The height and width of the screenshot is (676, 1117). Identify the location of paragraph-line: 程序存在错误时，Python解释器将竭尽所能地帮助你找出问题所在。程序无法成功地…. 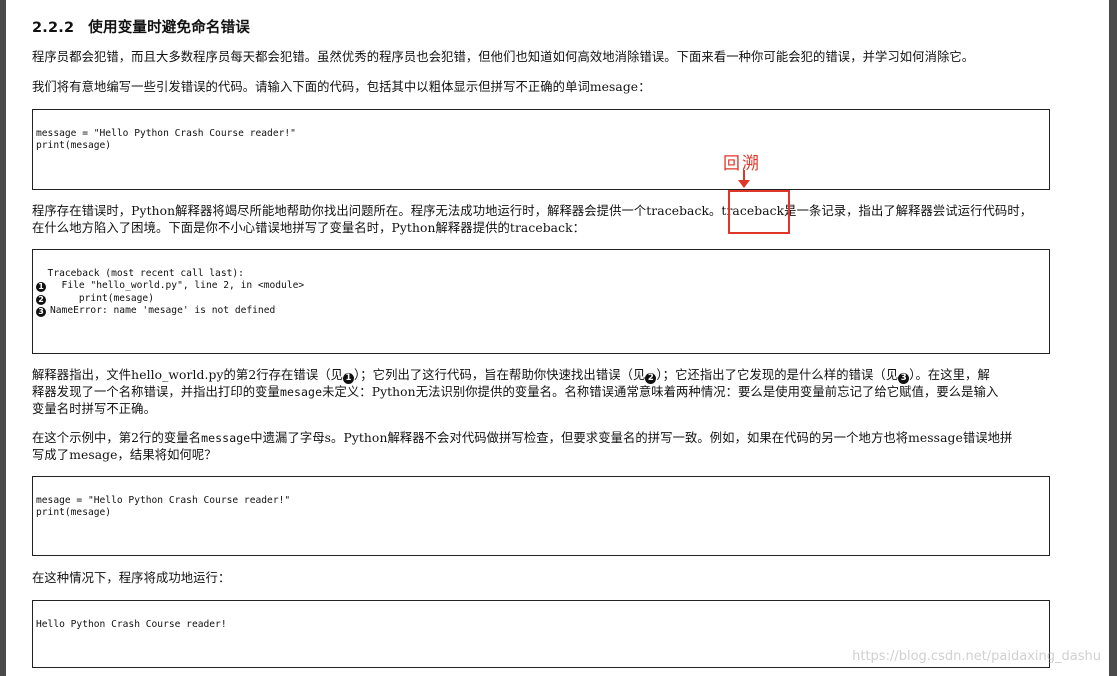
(532, 211).